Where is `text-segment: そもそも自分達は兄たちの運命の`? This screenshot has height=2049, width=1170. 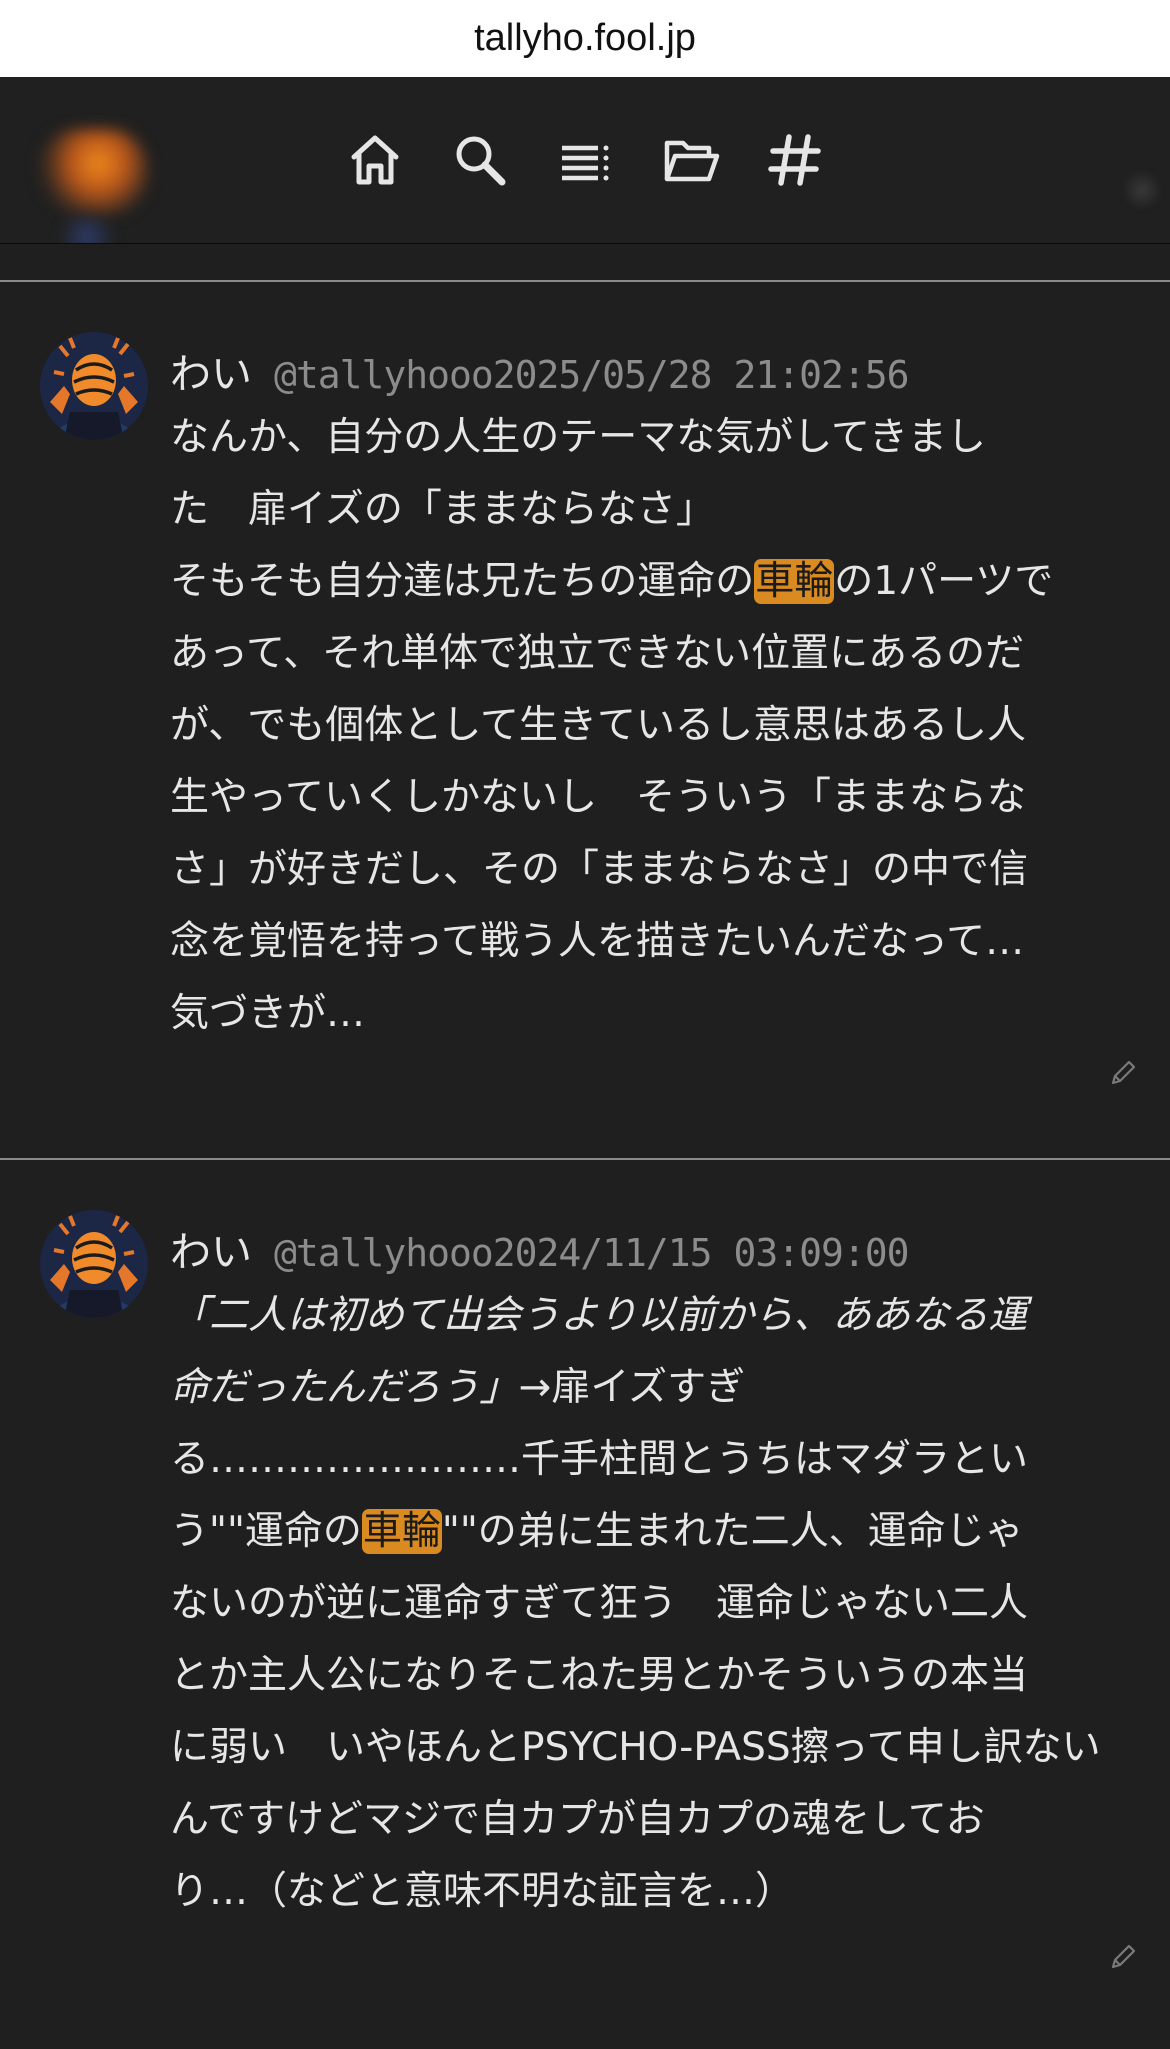 text-segment: そもそも自分達は兄たちの運命の is located at coordinates (462, 581).